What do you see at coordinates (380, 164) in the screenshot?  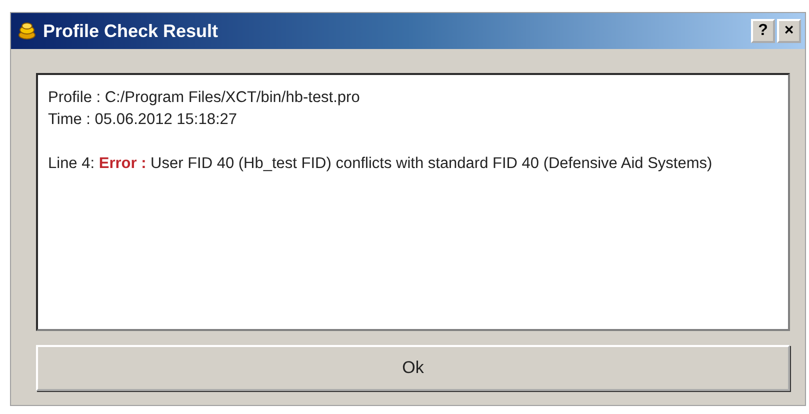 I see `error-message: Line 4: Error : User FID 40 (Hb_test FID) conflicts with standard FID 40 (Defensive Aid Systems)` at bounding box center [380, 164].